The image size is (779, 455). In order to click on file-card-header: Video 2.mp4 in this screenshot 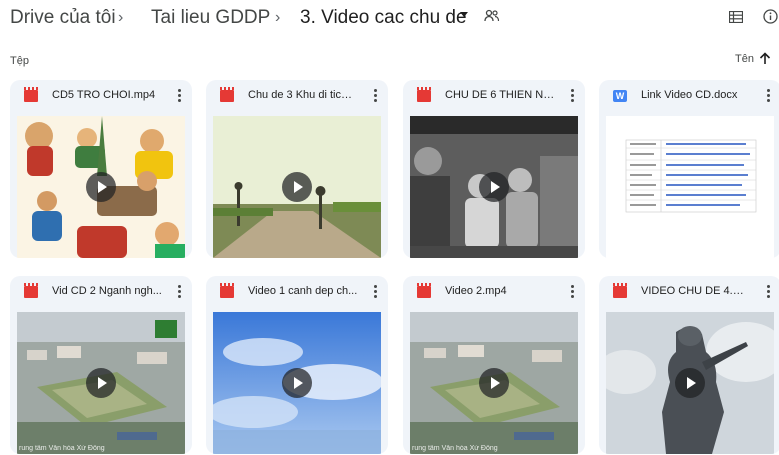, I will do `click(494, 291)`.